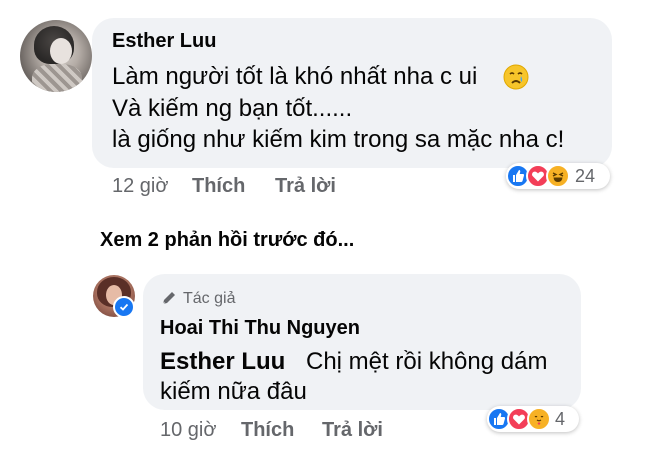 Image resolution: width=650 pixels, height=455 pixels. I want to click on reply-timestamp: 10 giờ, so click(188, 430).